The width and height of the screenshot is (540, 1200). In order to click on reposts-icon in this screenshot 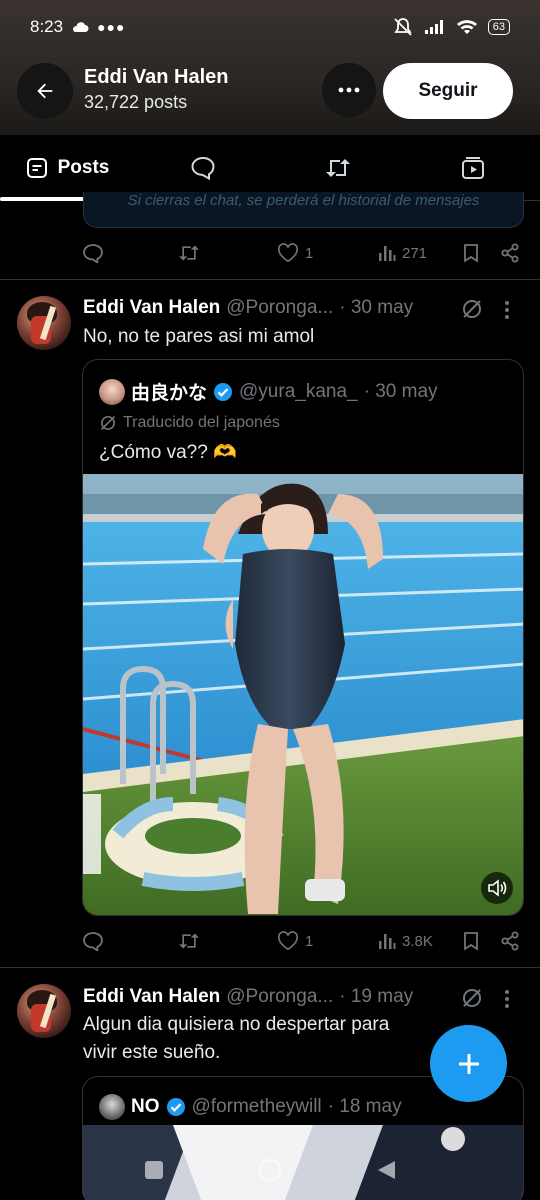, I will do `click(337, 167)`.